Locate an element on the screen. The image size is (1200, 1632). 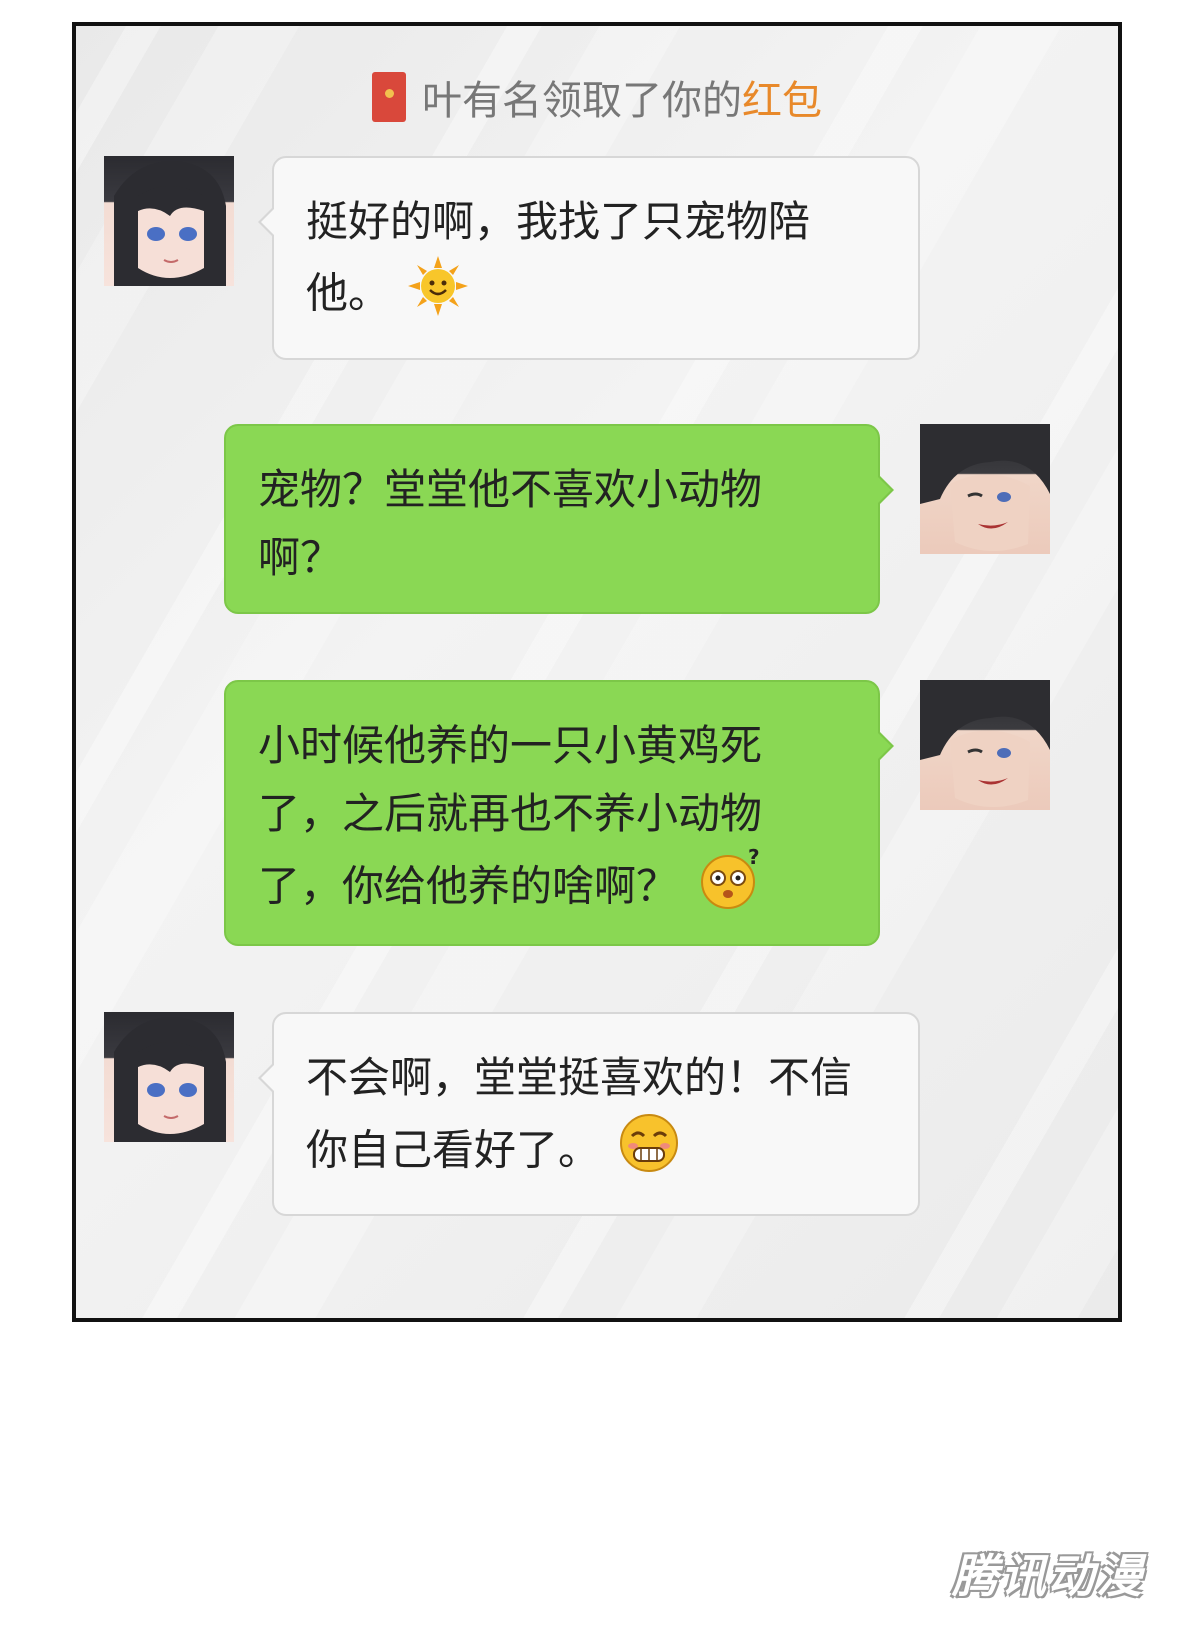
message-bubble-1: 挺好的啊，我找了只宠物陪 他。 is located at coordinates (589, 258).